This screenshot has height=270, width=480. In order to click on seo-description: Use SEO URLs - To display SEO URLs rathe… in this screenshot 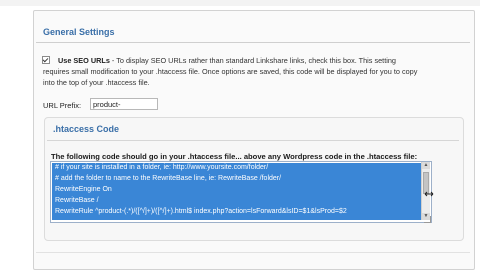, I will do `click(256, 71)`.